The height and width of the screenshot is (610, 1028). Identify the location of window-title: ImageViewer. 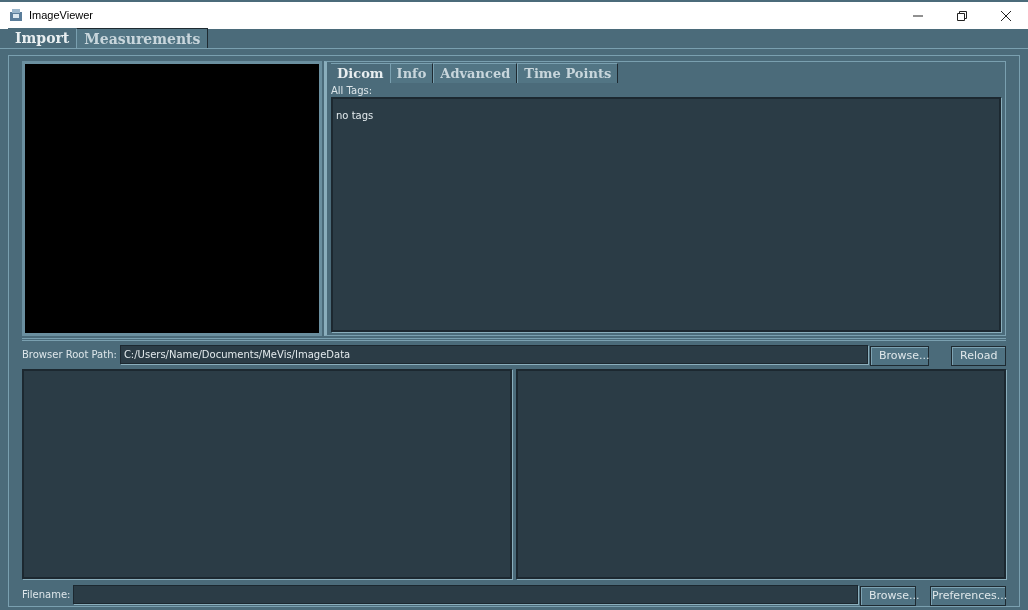
(61, 16).